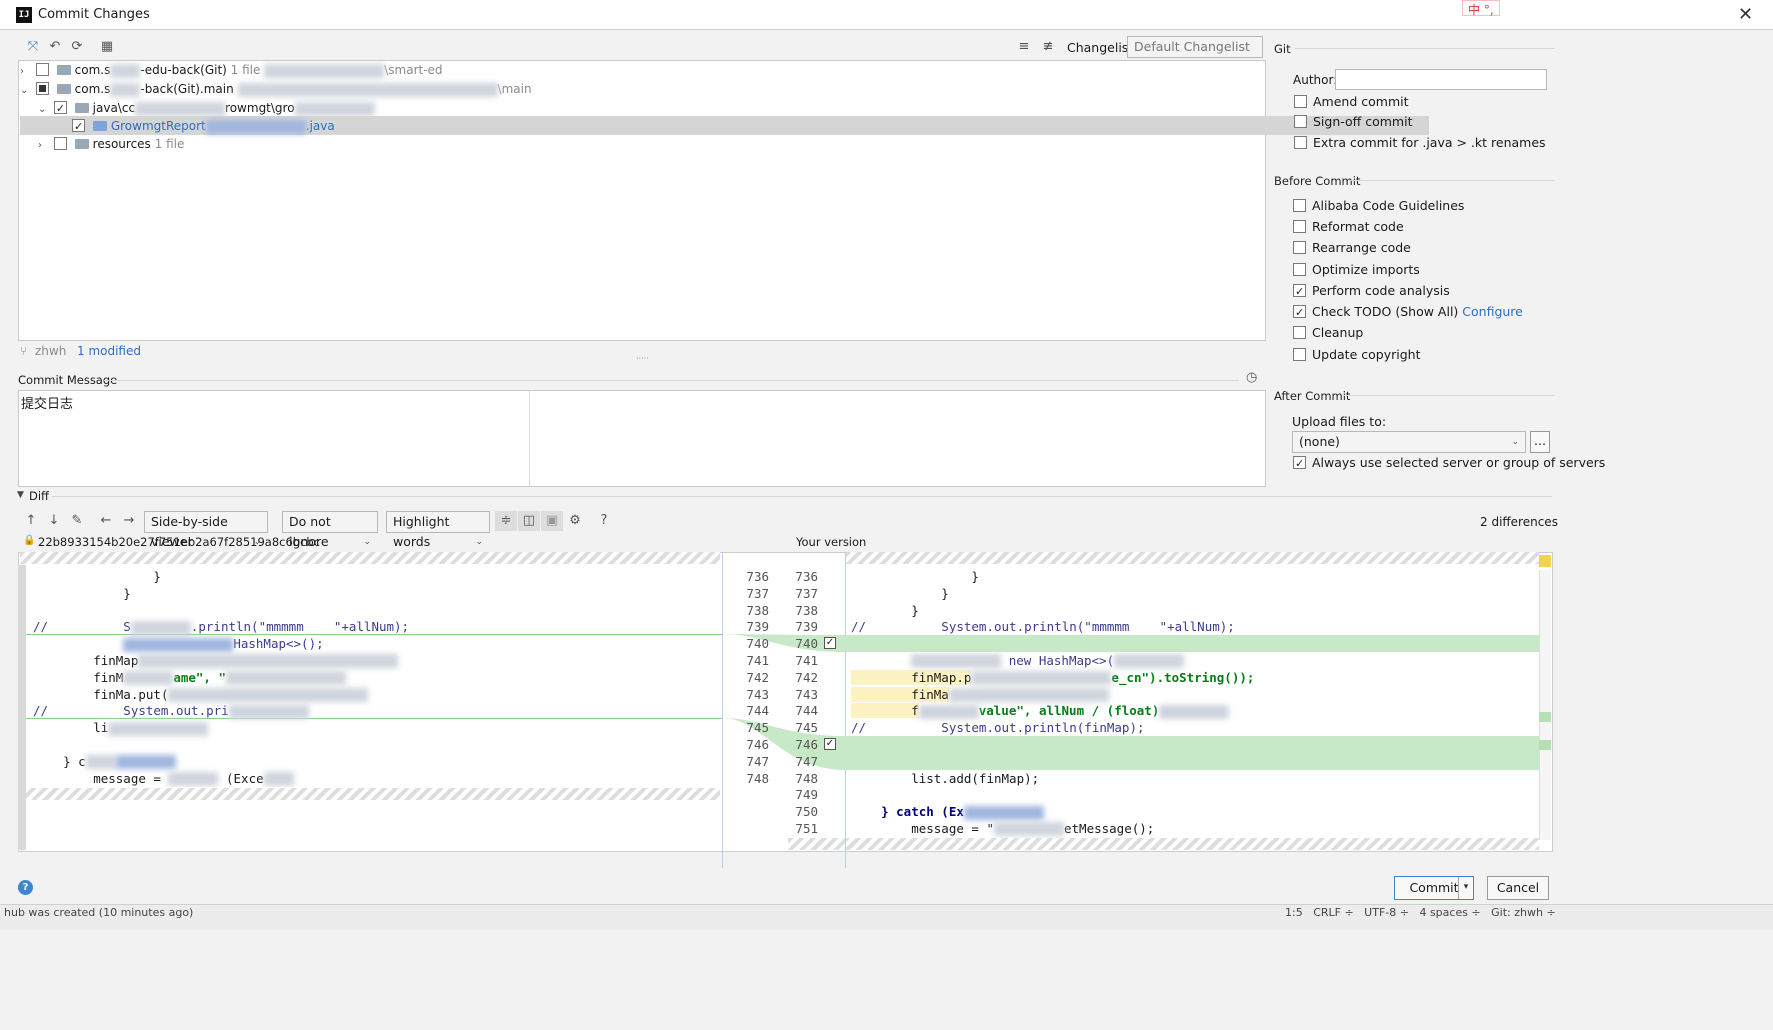 The image size is (1773, 1030). I want to click on gear-icon: ⚙, so click(575, 521).